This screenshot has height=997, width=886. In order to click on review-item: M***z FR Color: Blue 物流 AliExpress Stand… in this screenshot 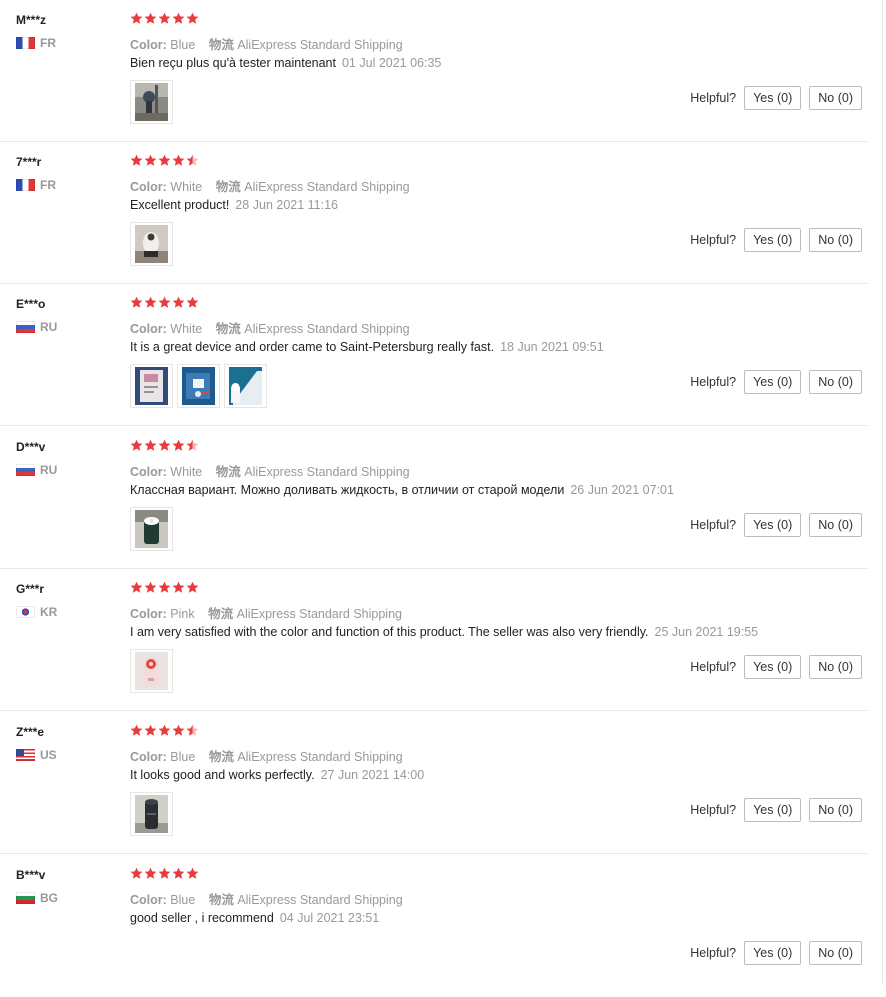, I will do `click(434, 71)`.